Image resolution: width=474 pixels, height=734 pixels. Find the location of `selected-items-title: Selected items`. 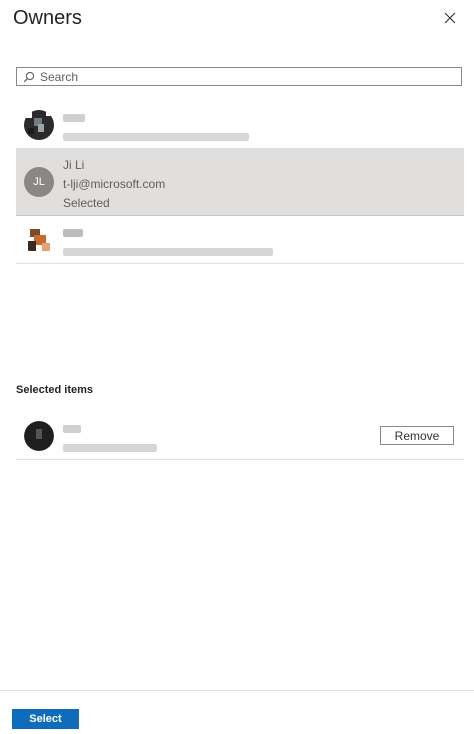

selected-items-title: Selected items is located at coordinates (55, 390).